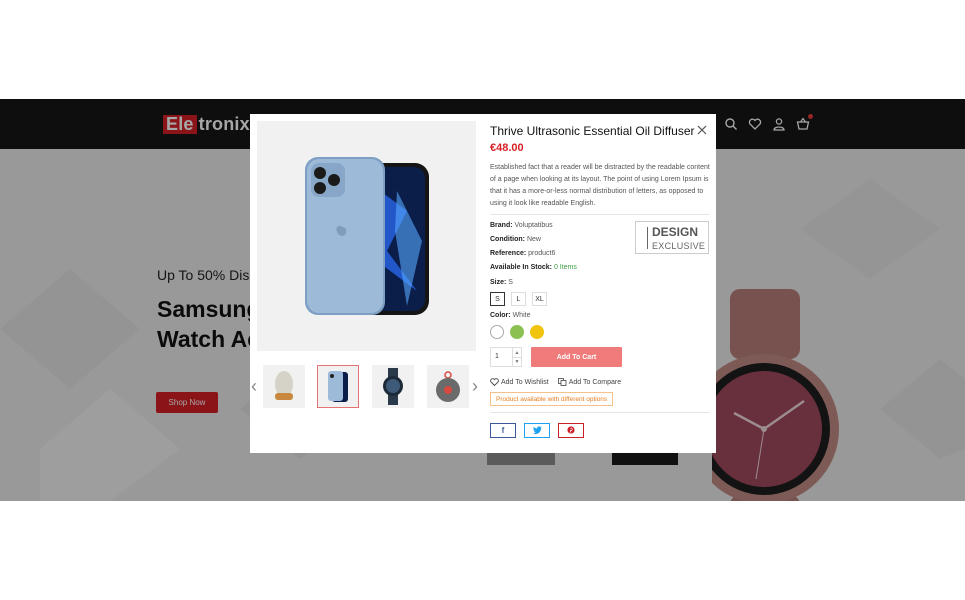 The width and height of the screenshot is (965, 600). I want to click on stock-label: Available In Stock:, so click(521, 267).